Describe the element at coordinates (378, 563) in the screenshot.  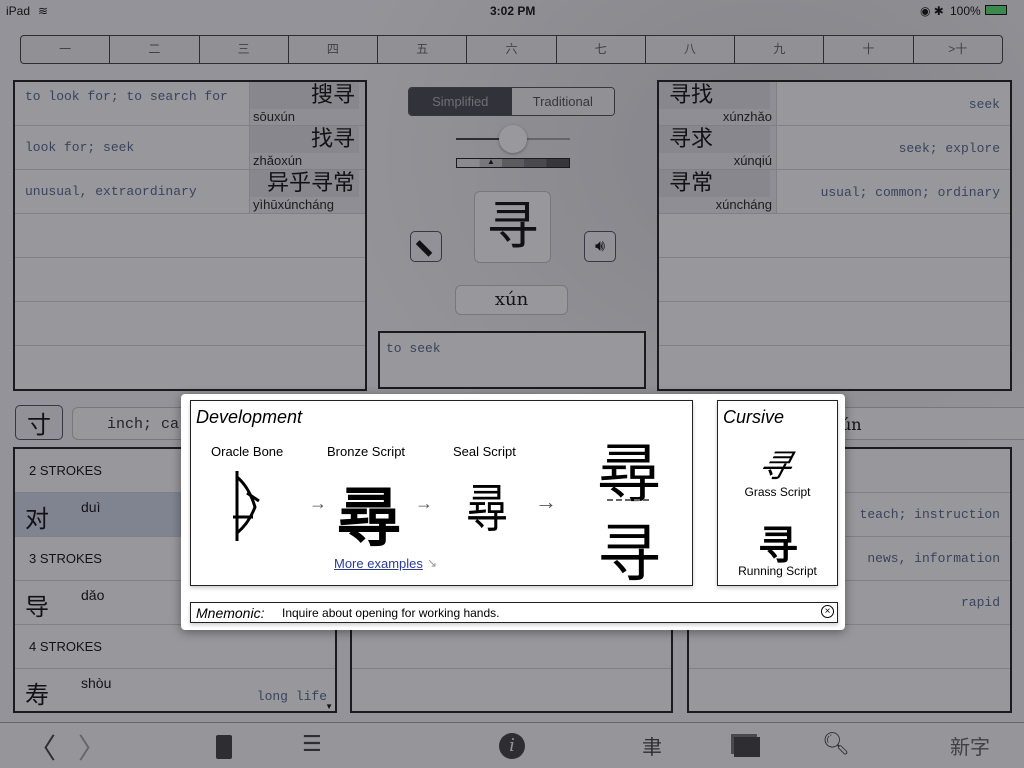
I see `more-examples-link: More examples` at that location.